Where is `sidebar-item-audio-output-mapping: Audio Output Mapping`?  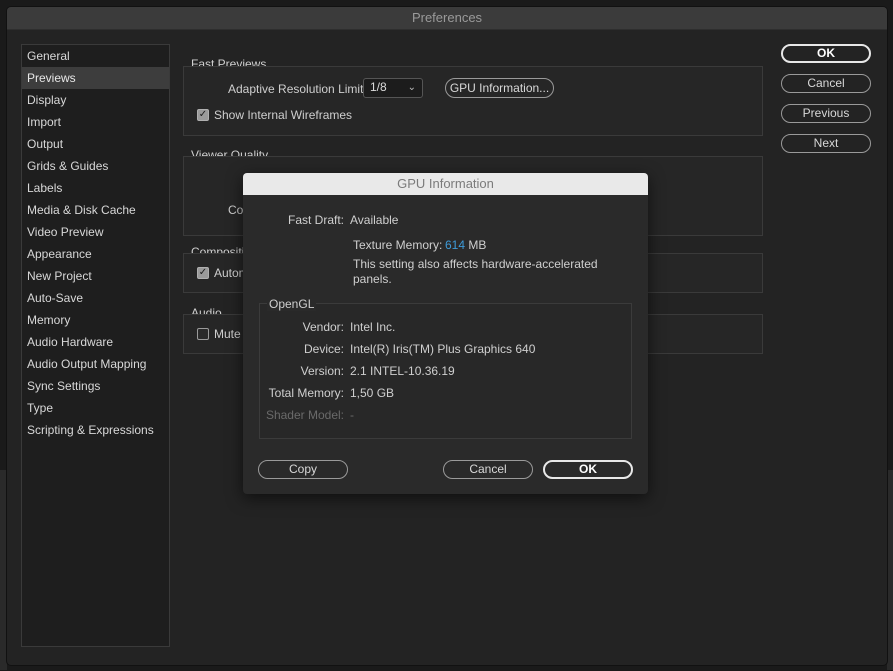 sidebar-item-audio-output-mapping: Audio Output Mapping is located at coordinates (95, 364).